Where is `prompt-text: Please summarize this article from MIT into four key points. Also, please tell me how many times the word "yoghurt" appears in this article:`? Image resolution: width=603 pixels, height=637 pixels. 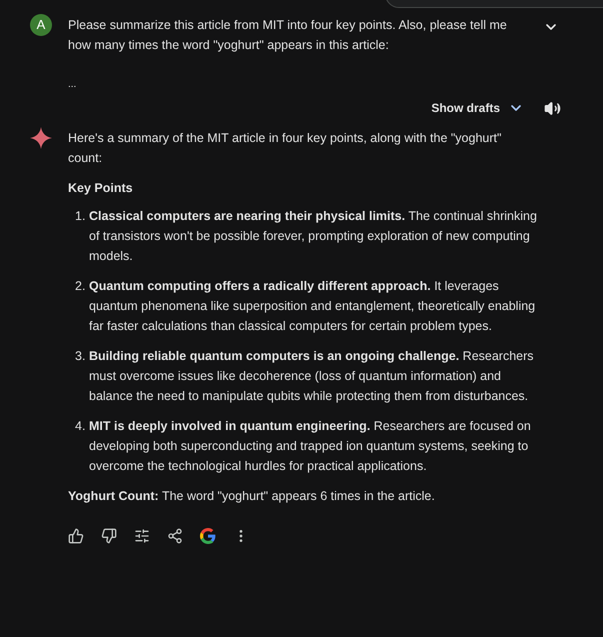
prompt-text: Please summarize this article from MIT into four key points. Also, please tell me how many times the word "yoghurt" appears in this article: is located at coordinates (288, 35).